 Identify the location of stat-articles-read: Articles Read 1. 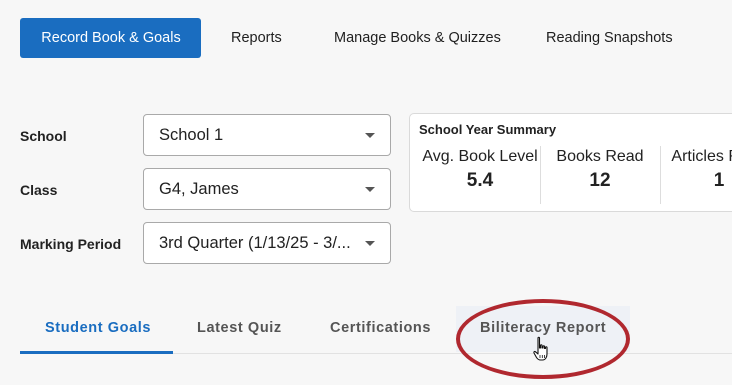
(696, 175).